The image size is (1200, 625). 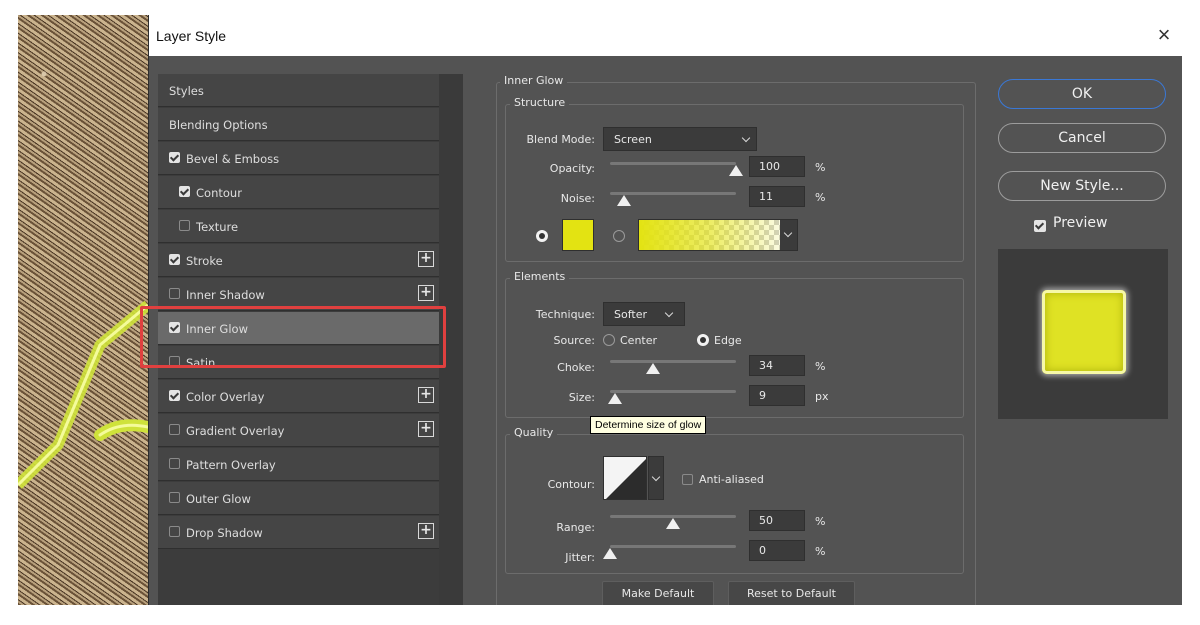 What do you see at coordinates (820, 551) in the screenshot?
I see `jitter-unit: %` at bounding box center [820, 551].